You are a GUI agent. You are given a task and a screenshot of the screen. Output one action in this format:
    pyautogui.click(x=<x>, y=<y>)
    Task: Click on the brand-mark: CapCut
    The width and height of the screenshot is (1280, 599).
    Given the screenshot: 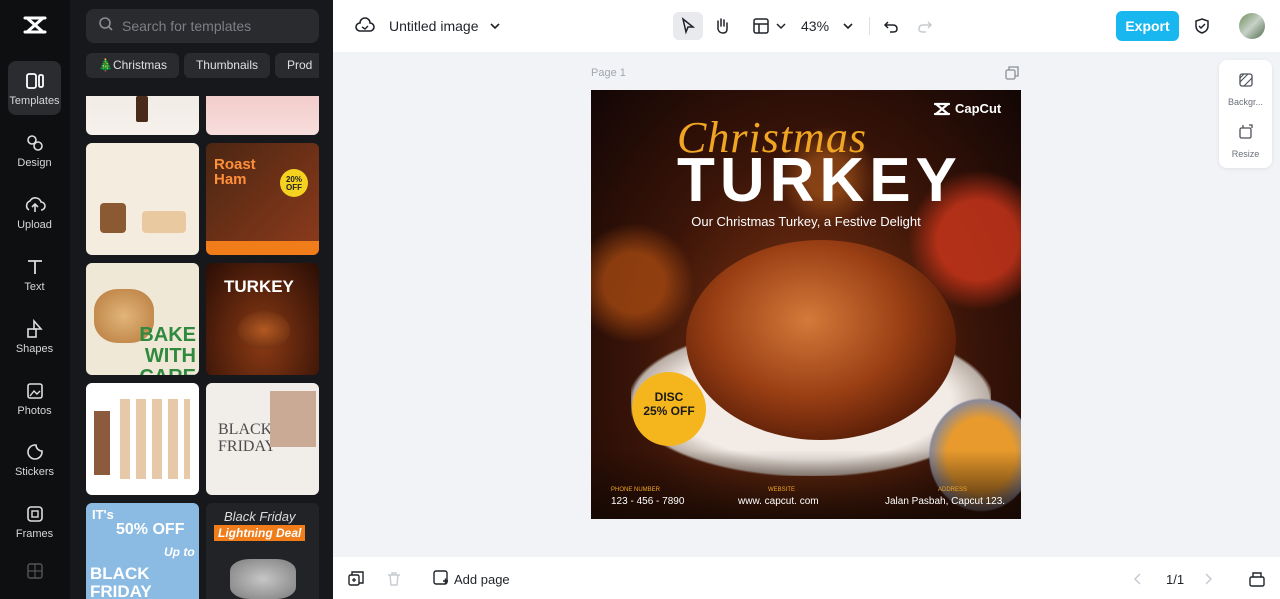 What is the action you would take?
    pyautogui.click(x=967, y=108)
    